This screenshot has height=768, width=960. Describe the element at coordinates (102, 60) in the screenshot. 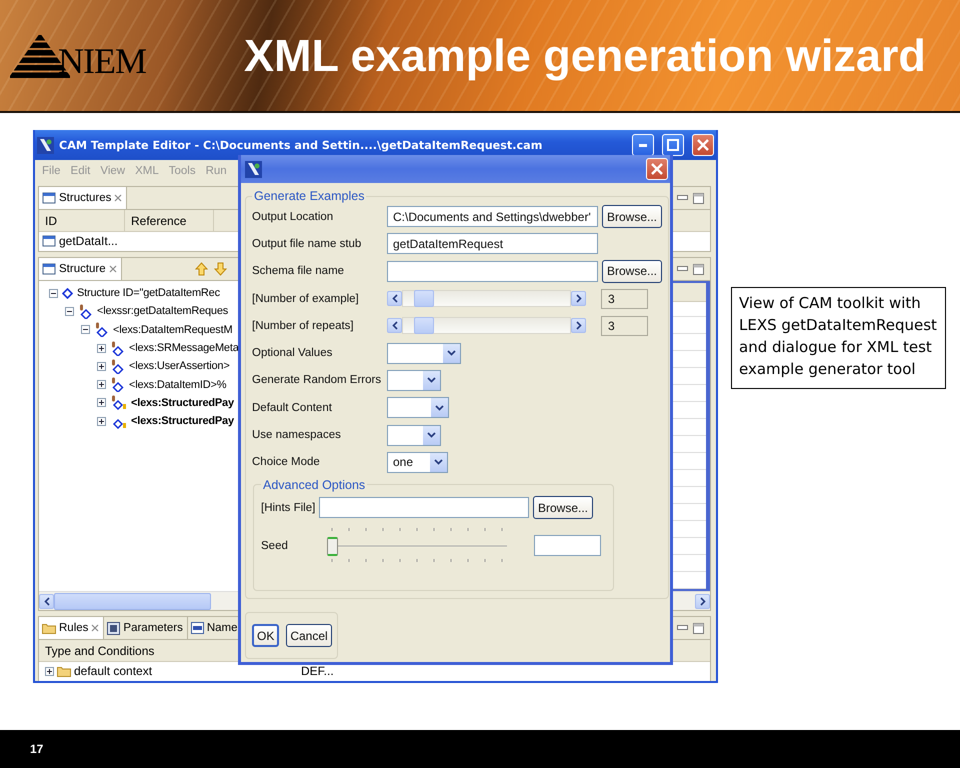

I see `logo-text: NIEM` at that location.